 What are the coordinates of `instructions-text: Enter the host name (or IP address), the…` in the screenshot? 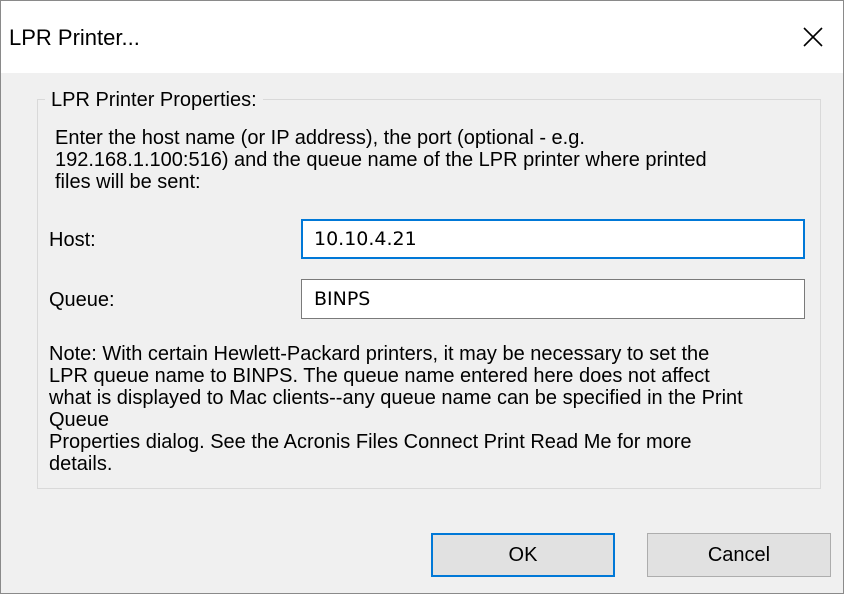 It's located at (381, 160).